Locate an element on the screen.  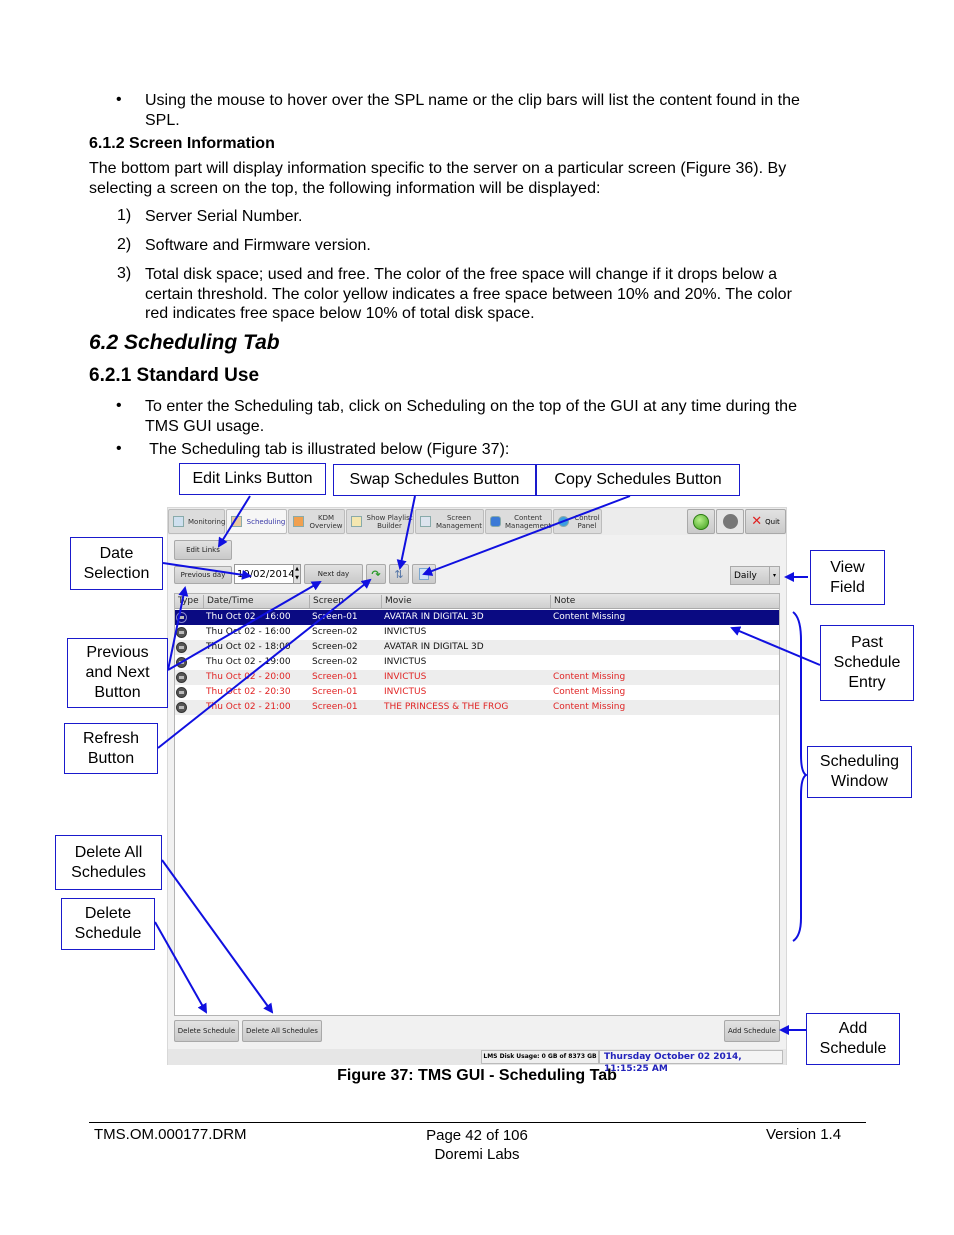
bullet-spl-line2: SPL. is located at coordinates (162, 120).